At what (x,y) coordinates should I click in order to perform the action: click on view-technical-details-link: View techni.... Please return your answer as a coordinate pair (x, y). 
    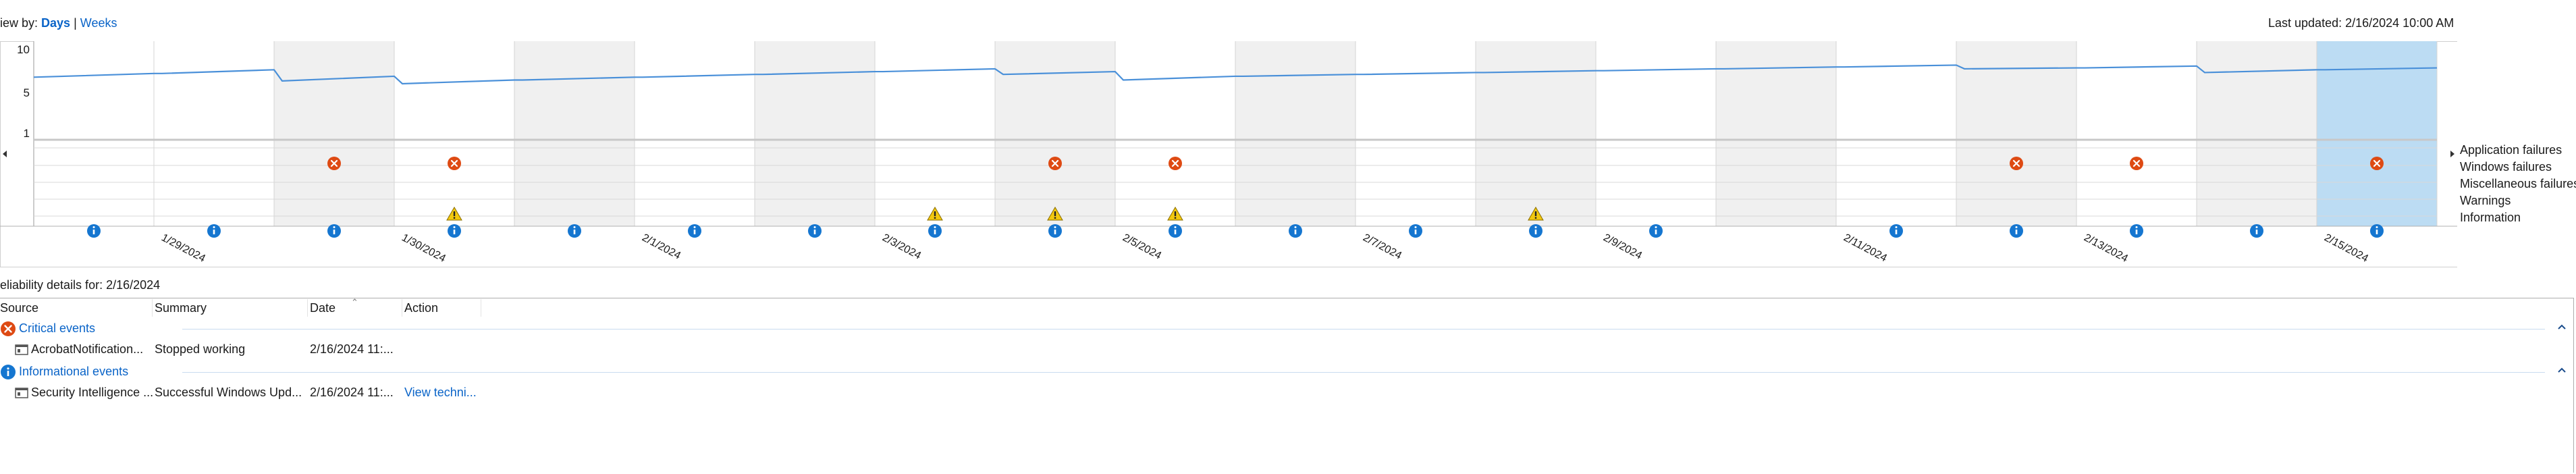
    Looking at the image, I should click on (440, 393).